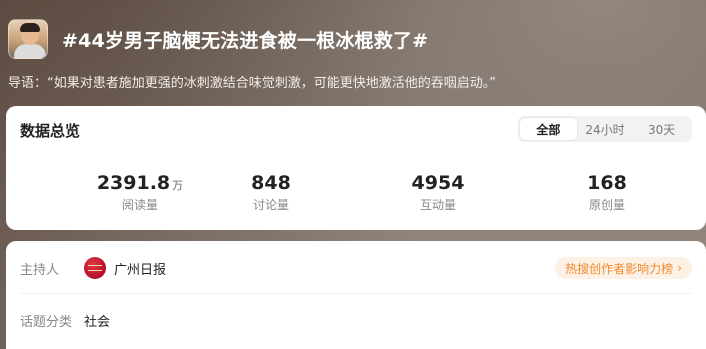 The height and width of the screenshot is (349, 706). I want to click on row-divider, so click(356, 293).